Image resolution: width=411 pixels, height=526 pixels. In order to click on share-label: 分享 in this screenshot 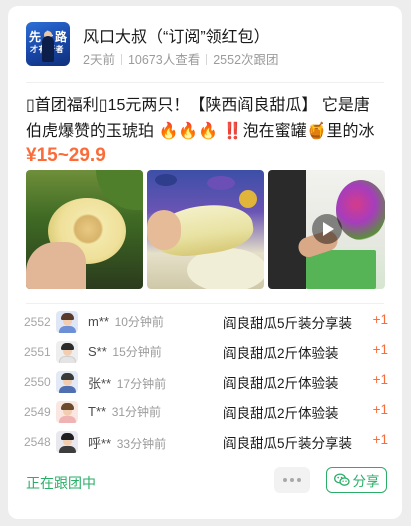, I will do `click(366, 481)`.